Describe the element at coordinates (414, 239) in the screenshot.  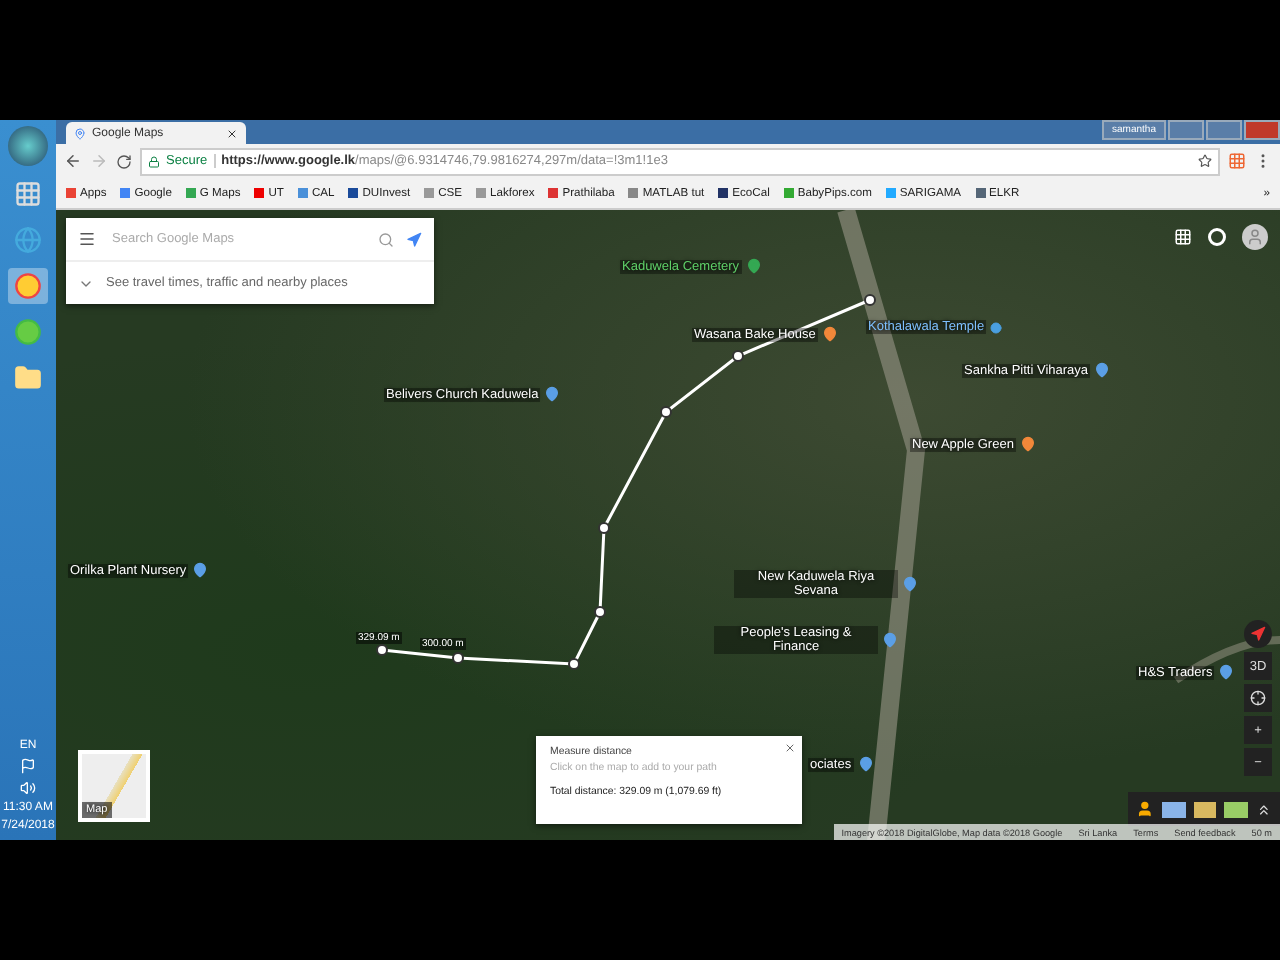
I see `directions-icon` at that location.